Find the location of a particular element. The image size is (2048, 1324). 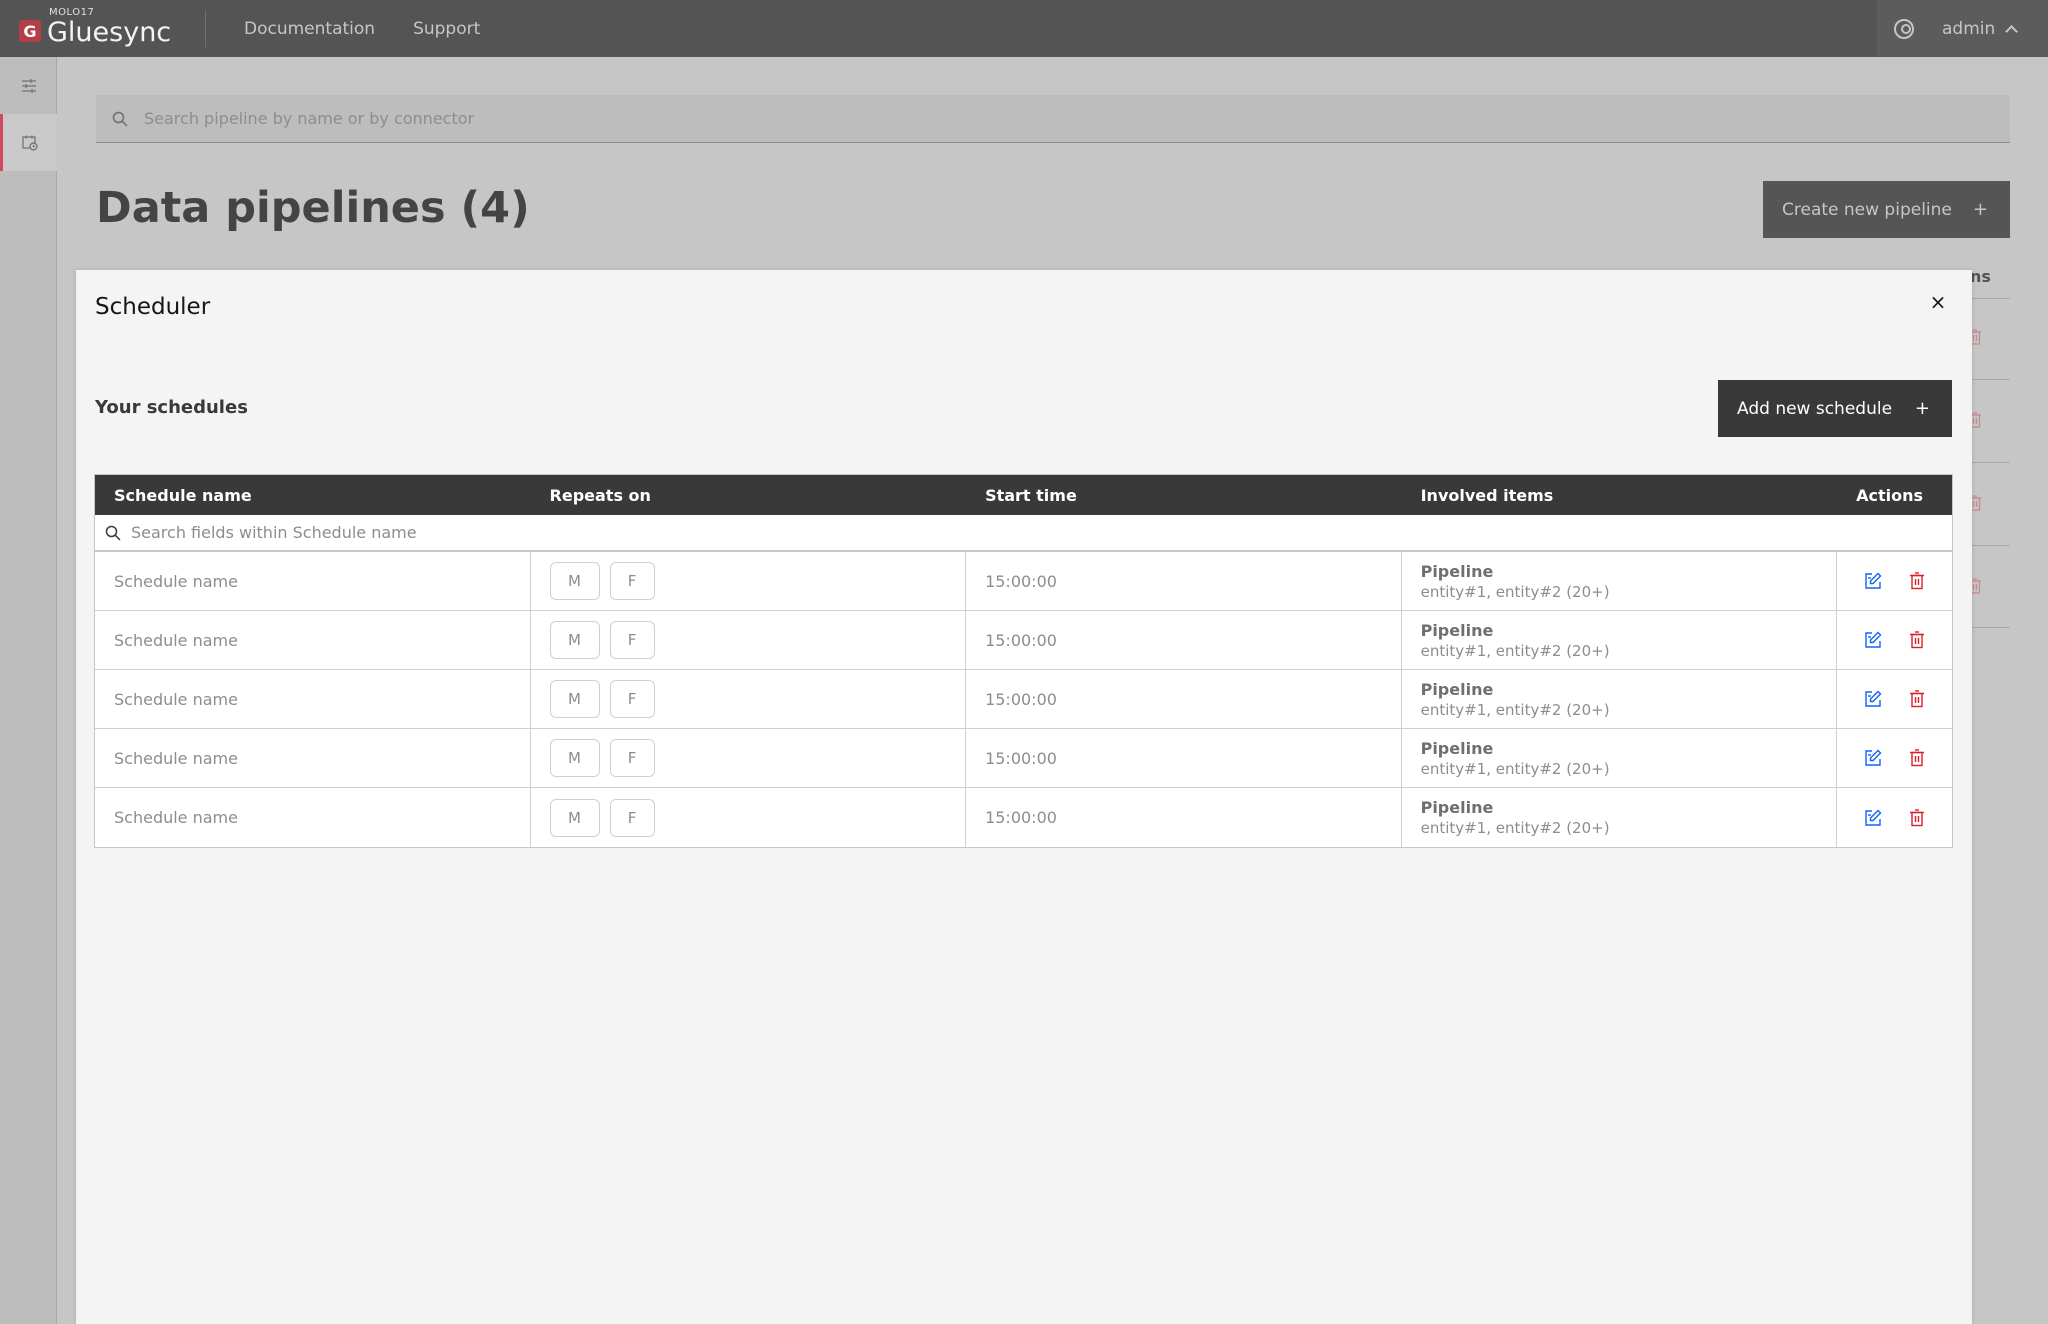

nav-support: Support is located at coordinates (446, 29).